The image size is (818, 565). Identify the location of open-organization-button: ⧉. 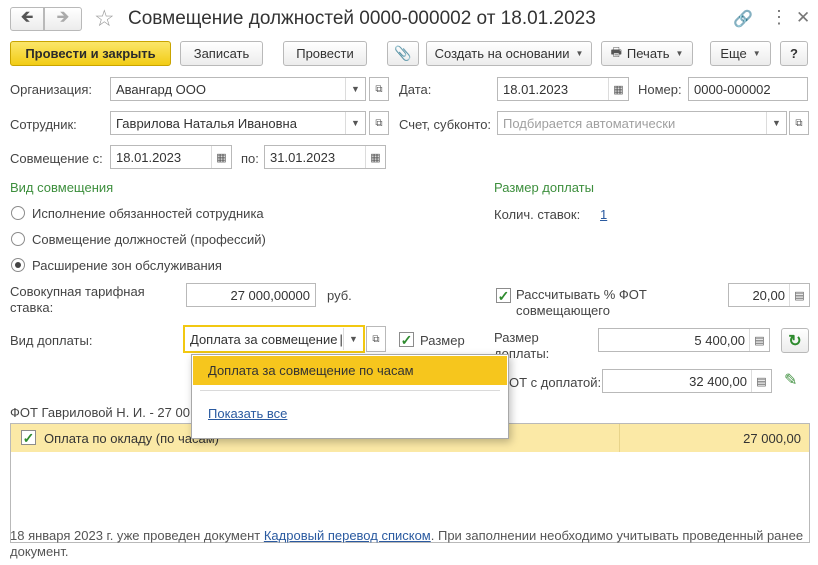
(379, 89).